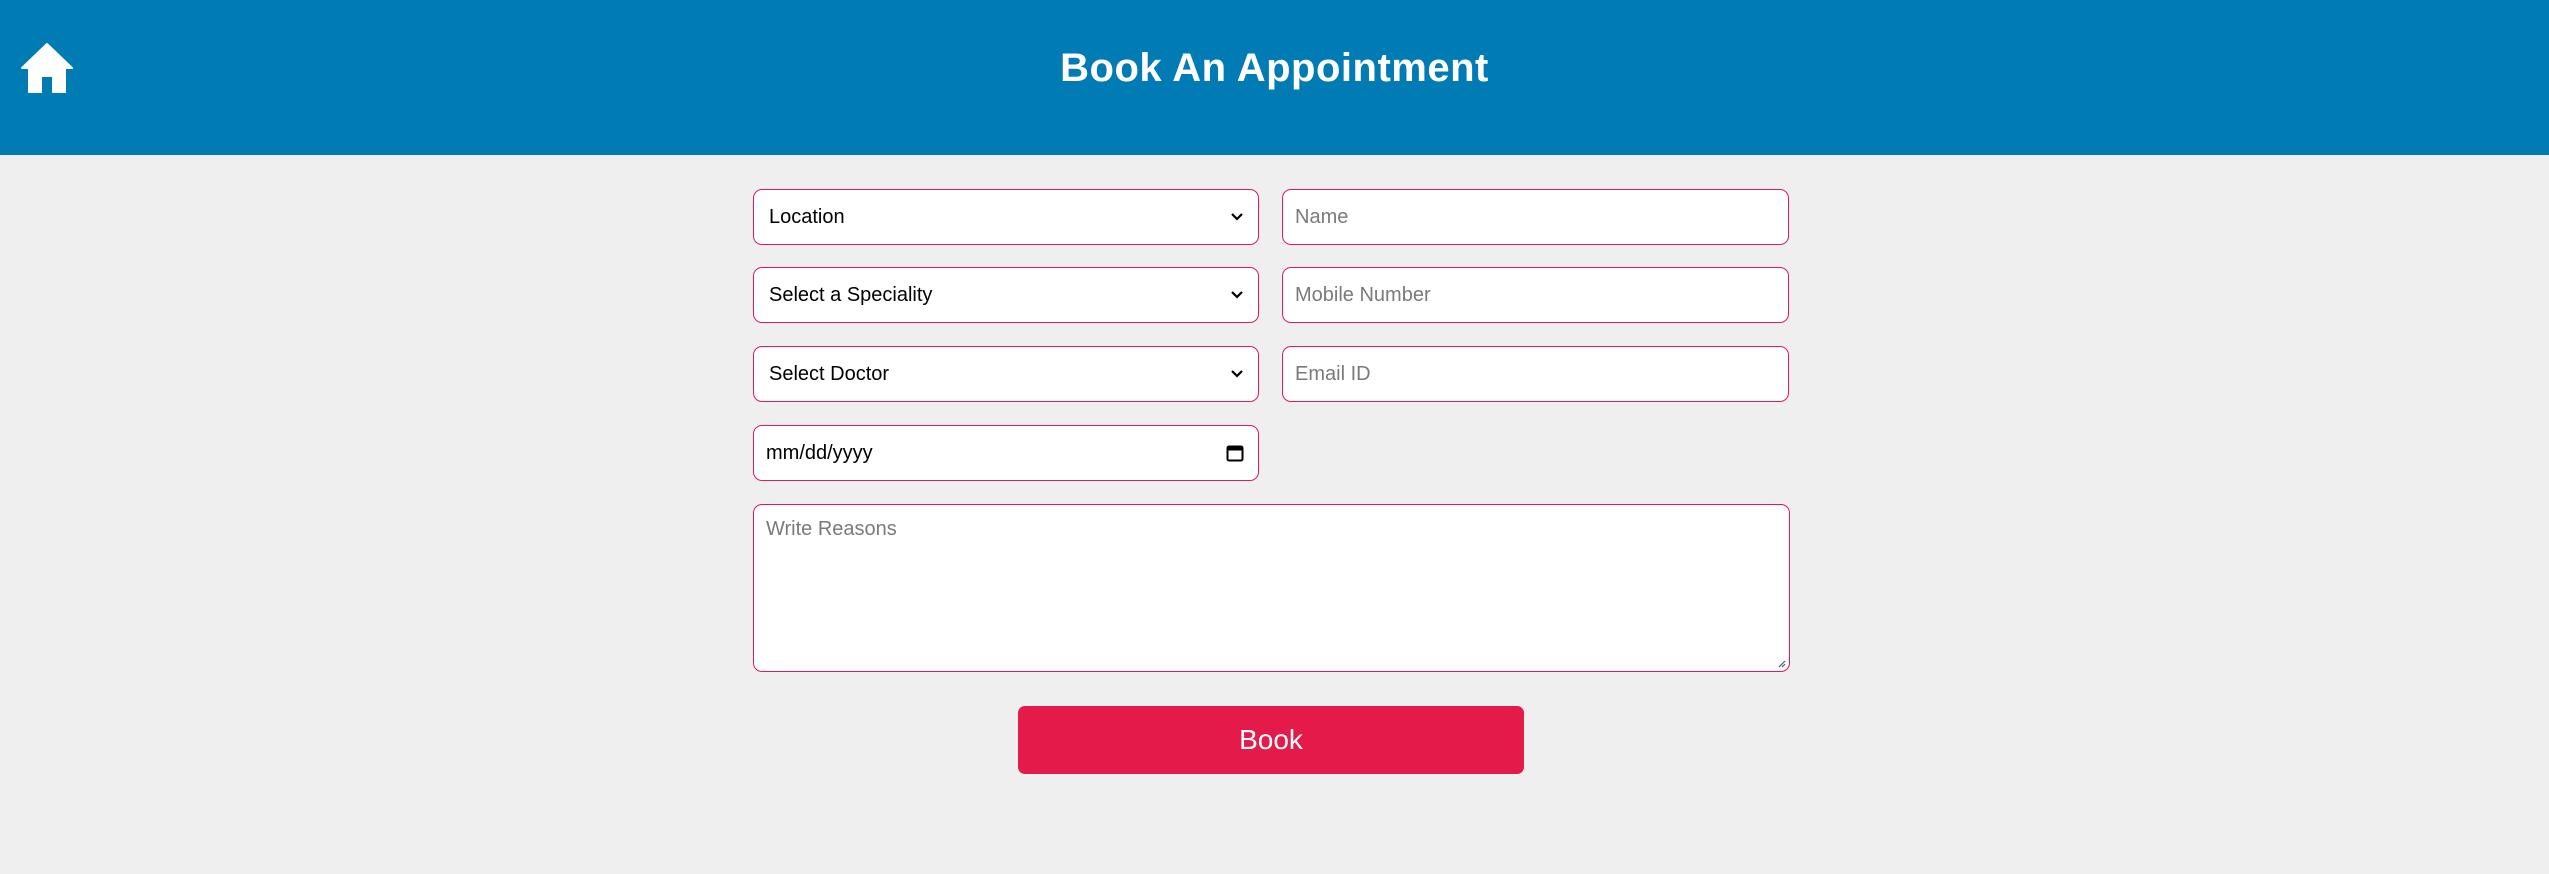 This screenshot has height=874, width=2549. I want to click on calendar-icon, so click(1235, 453).